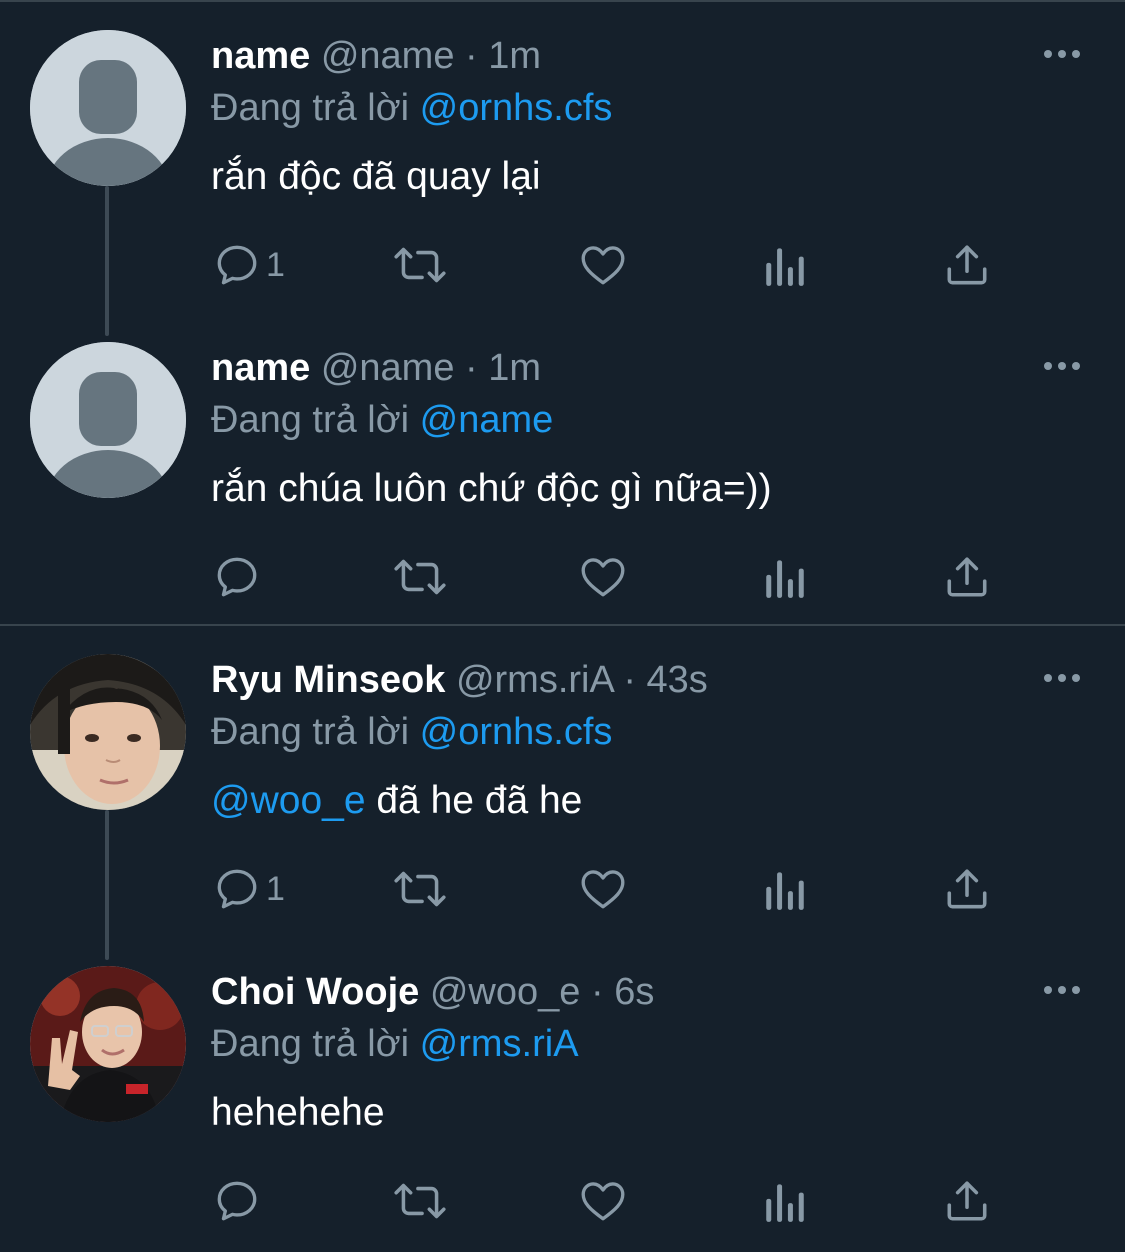  Describe the element at coordinates (487, 420) in the screenshot. I see `replying-to-link: @name` at that location.